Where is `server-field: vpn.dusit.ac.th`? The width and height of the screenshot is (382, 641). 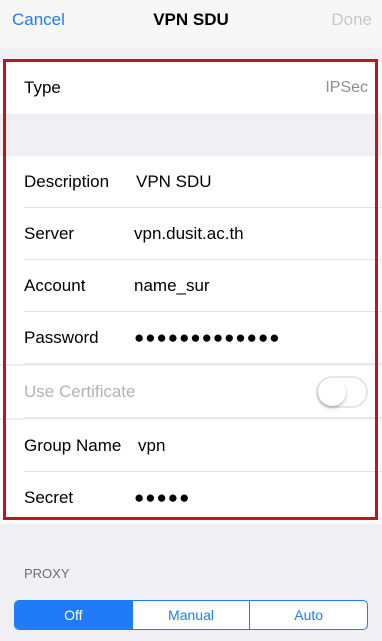
server-field: vpn.dusit.ac.th is located at coordinates (189, 234).